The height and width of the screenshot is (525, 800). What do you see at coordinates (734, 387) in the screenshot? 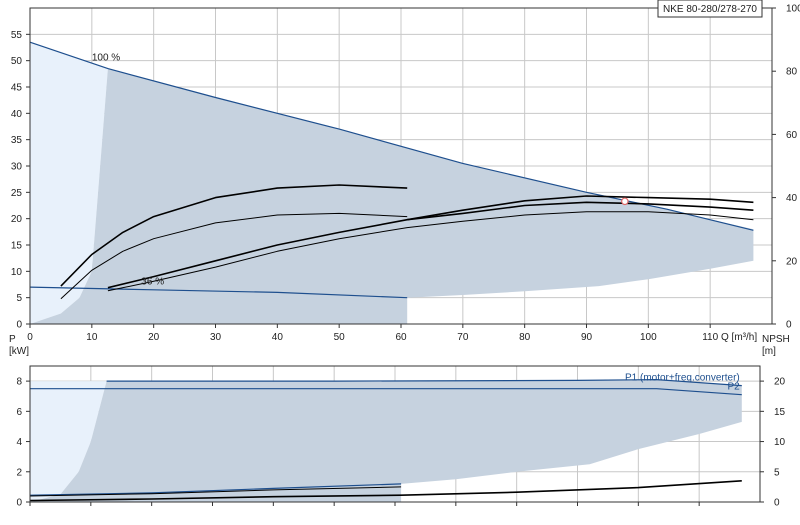
I see `series-label-1: P2` at bounding box center [734, 387].